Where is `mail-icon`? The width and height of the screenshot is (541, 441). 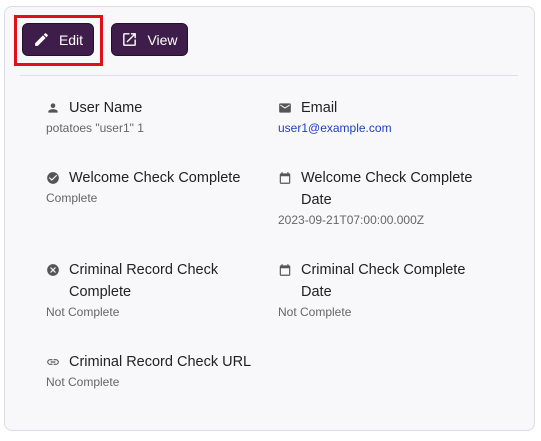 mail-icon is located at coordinates (285, 108).